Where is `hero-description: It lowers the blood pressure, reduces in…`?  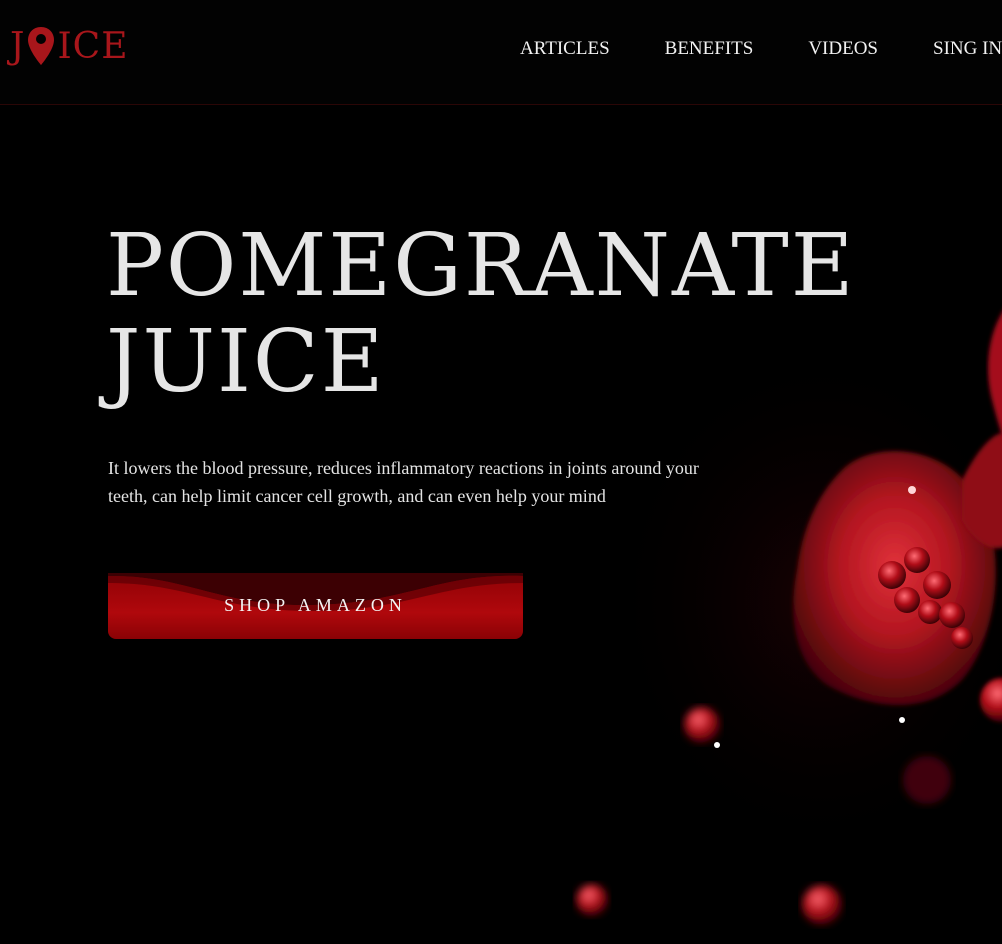 hero-description: It lowers the blood pressure, reduces in… is located at coordinates (403, 482).